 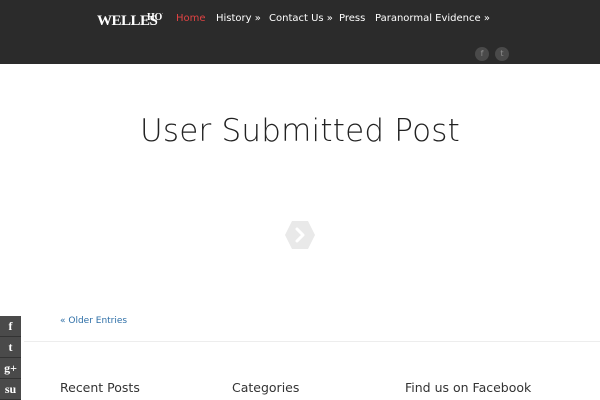 I want to click on widget-title-recent-posts: Recent Posts, so click(x=100, y=387).